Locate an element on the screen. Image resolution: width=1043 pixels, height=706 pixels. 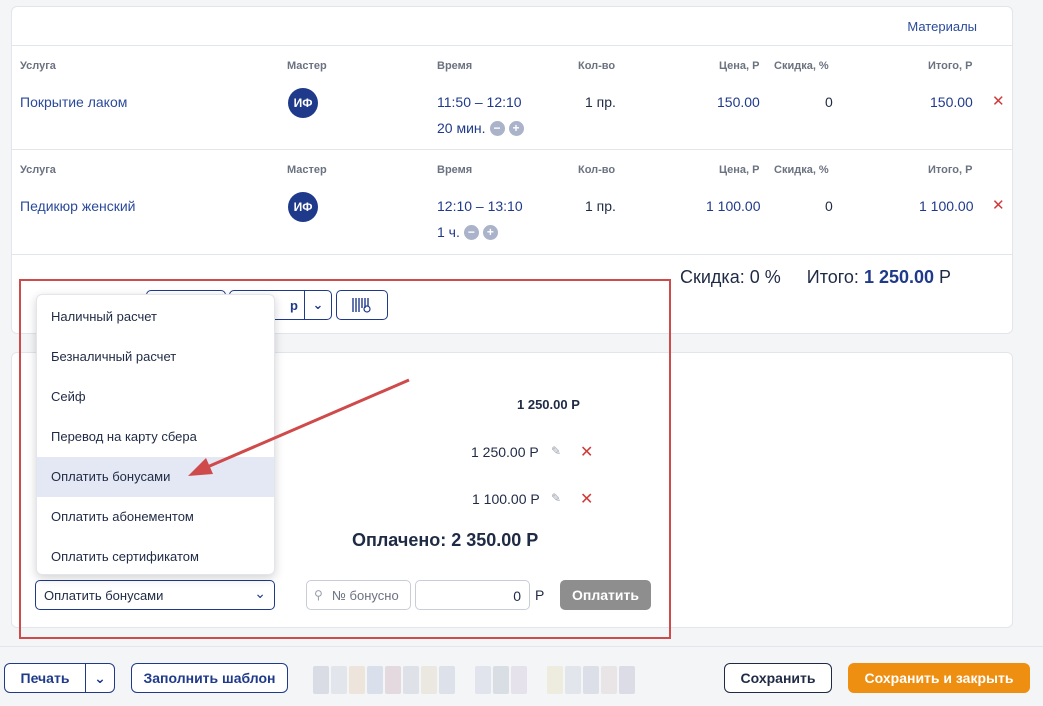
search-icon: ⚲ is located at coordinates (318, 595).